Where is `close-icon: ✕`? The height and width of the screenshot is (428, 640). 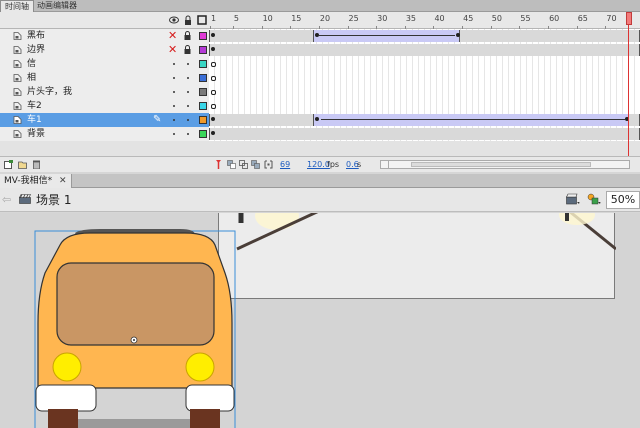 close-icon: ✕ is located at coordinates (63, 181).